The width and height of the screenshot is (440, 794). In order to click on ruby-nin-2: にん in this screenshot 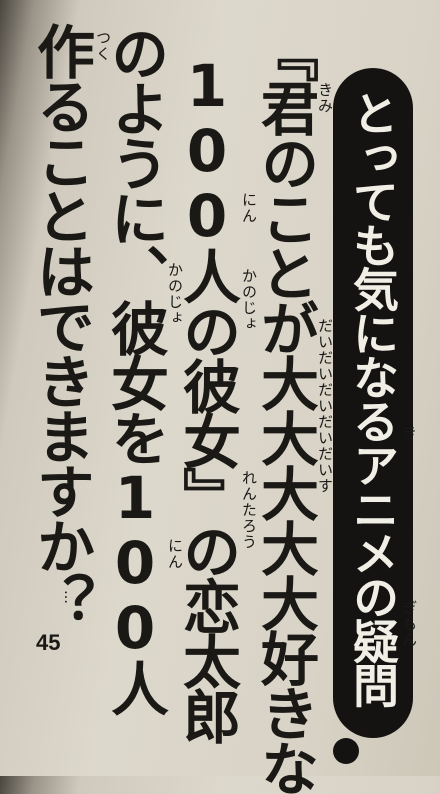, I will do `click(175, 554)`.